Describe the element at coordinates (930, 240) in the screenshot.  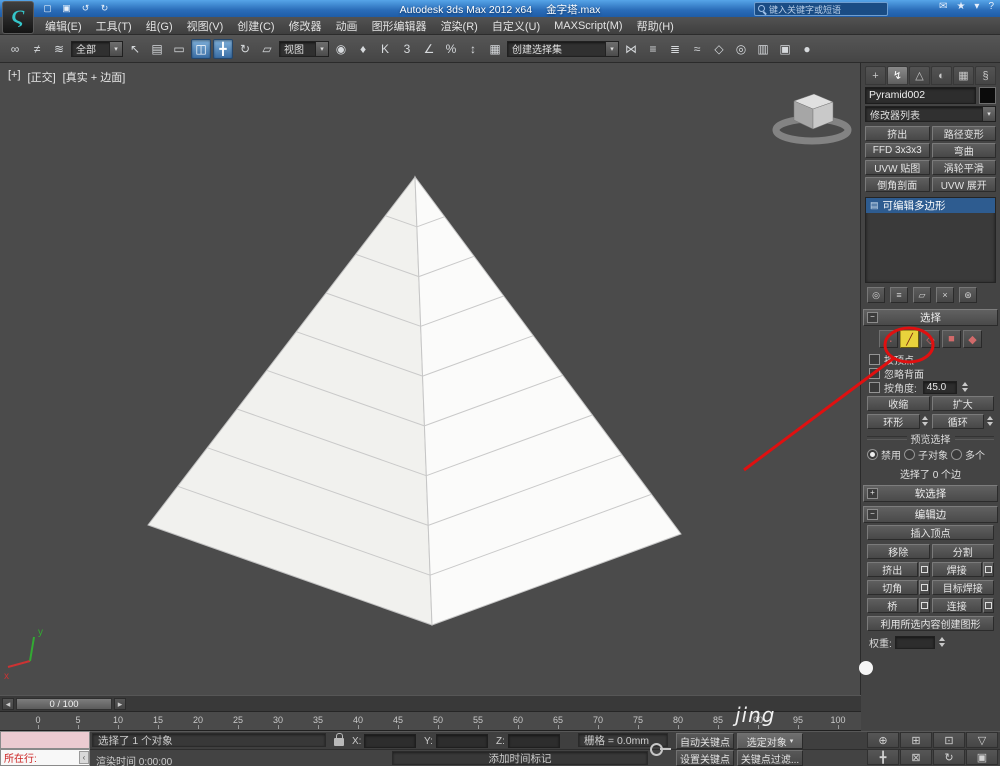
I see `modifier-stack: ▤ 可编辑多边形` at that location.